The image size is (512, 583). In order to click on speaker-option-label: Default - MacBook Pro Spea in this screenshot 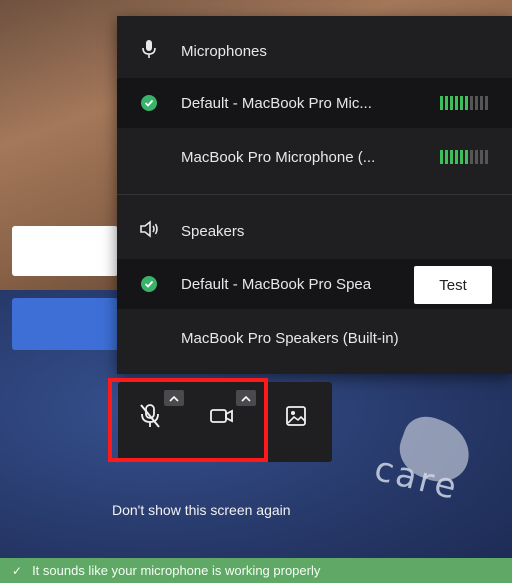, I will do `click(276, 284)`.